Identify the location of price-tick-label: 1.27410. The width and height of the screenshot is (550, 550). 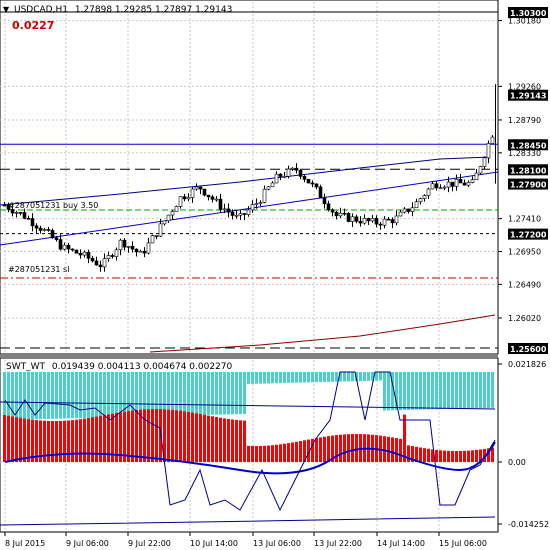
(524, 219).